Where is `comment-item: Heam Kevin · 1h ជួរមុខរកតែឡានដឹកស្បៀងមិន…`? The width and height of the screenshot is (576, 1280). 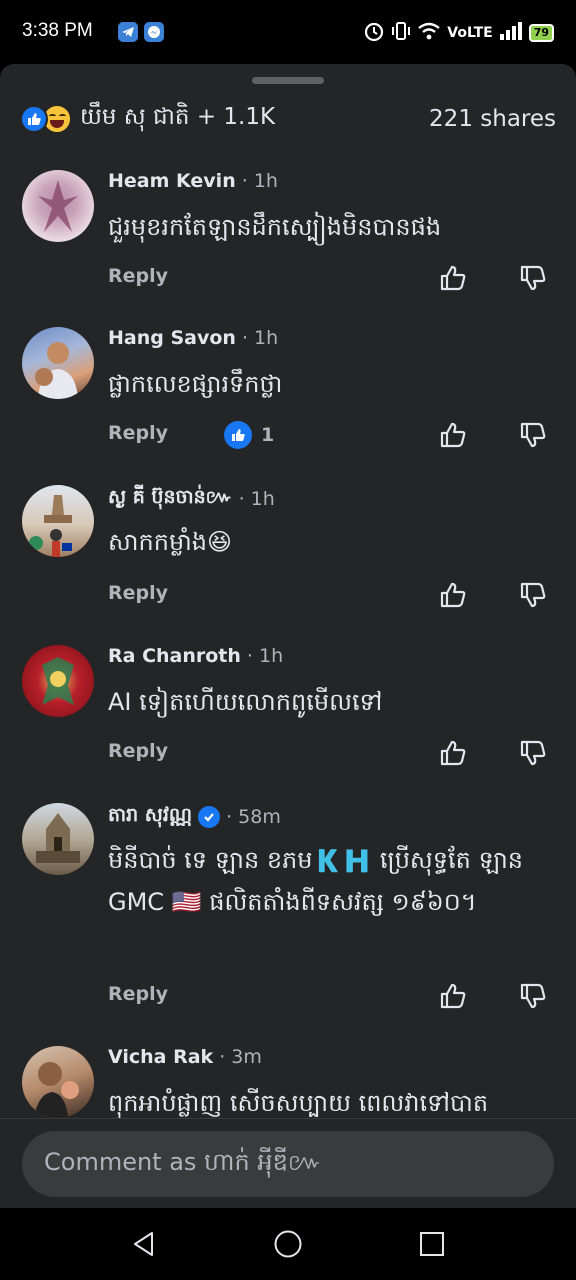
comment-item: Heam Kevin · 1h ជួរមុខរកតែឡានដឹកស្បៀងមិន… is located at coordinates (288, 235).